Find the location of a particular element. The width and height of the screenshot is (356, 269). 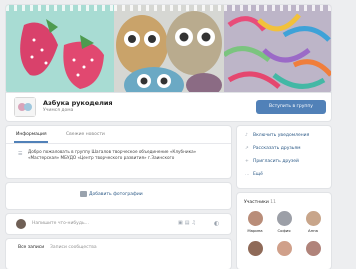

member-name: София is located at coordinates (284, 230).